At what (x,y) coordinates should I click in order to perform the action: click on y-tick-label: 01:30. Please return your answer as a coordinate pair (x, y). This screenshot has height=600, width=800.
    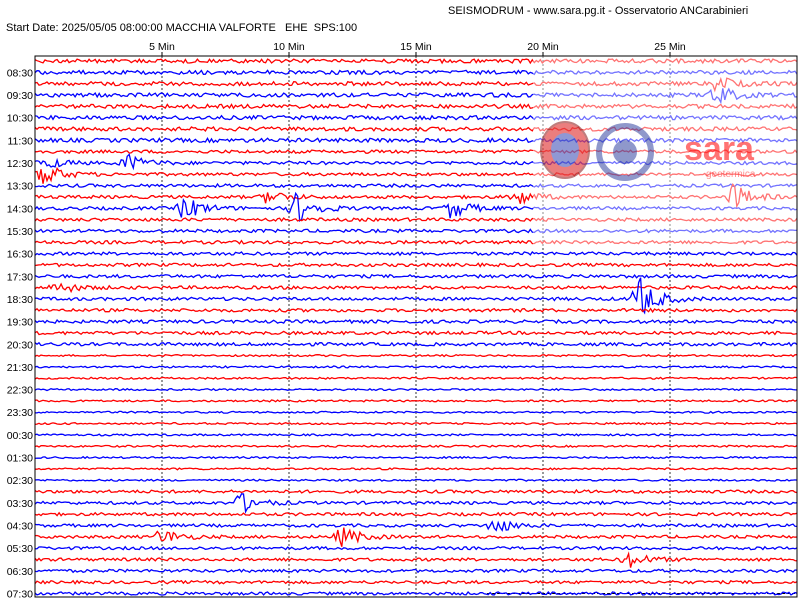
    Looking at the image, I should click on (20, 459).